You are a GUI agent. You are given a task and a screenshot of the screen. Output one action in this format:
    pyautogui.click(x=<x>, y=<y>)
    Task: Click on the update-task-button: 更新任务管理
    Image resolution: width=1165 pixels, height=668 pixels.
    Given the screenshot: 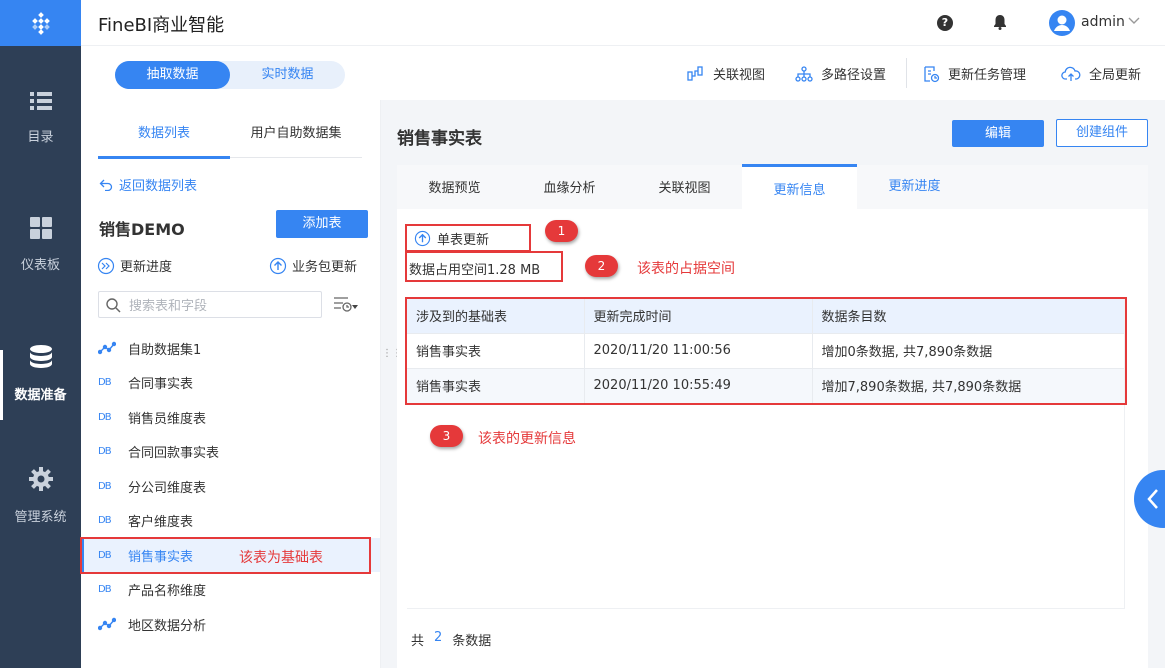 What is the action you would take?
    pyautogui.click(x=974, y=73)
    